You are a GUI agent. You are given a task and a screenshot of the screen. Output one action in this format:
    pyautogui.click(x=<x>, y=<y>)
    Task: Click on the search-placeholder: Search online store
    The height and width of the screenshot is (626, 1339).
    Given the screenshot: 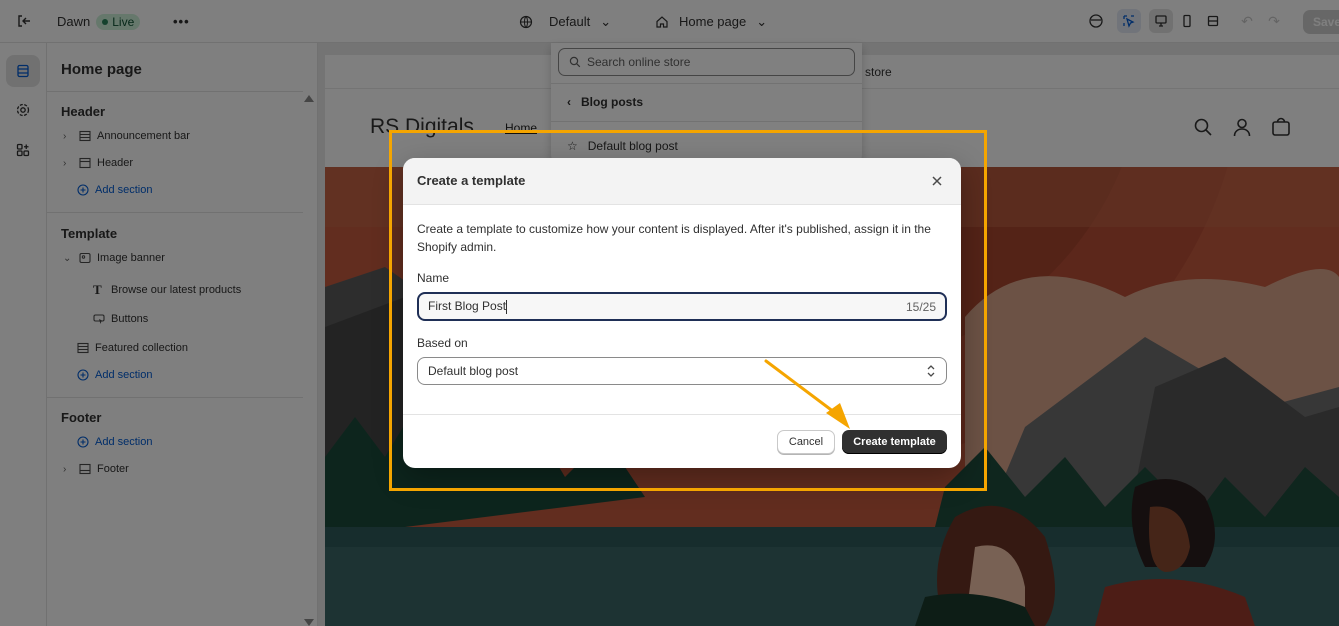 What is the action you would take?
    pyautogui.click(x=639, y=62)
    